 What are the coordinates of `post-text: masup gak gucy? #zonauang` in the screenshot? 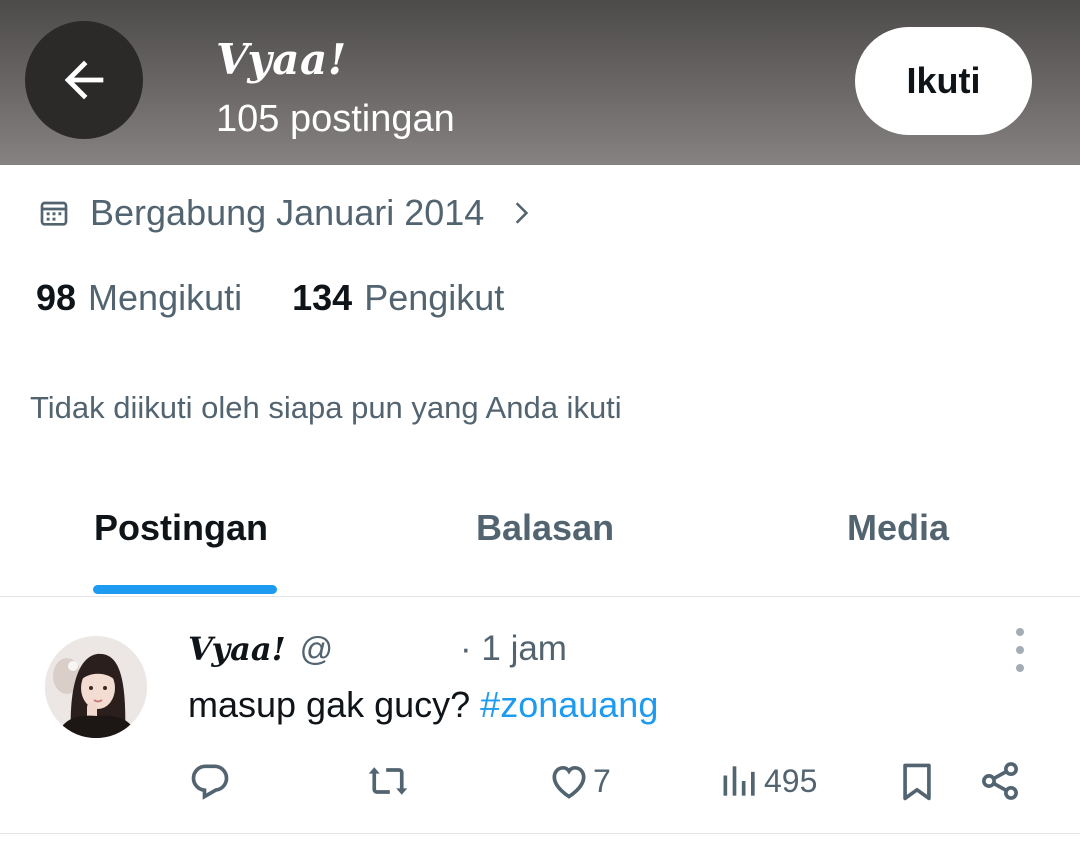 It's located at (423, 705).